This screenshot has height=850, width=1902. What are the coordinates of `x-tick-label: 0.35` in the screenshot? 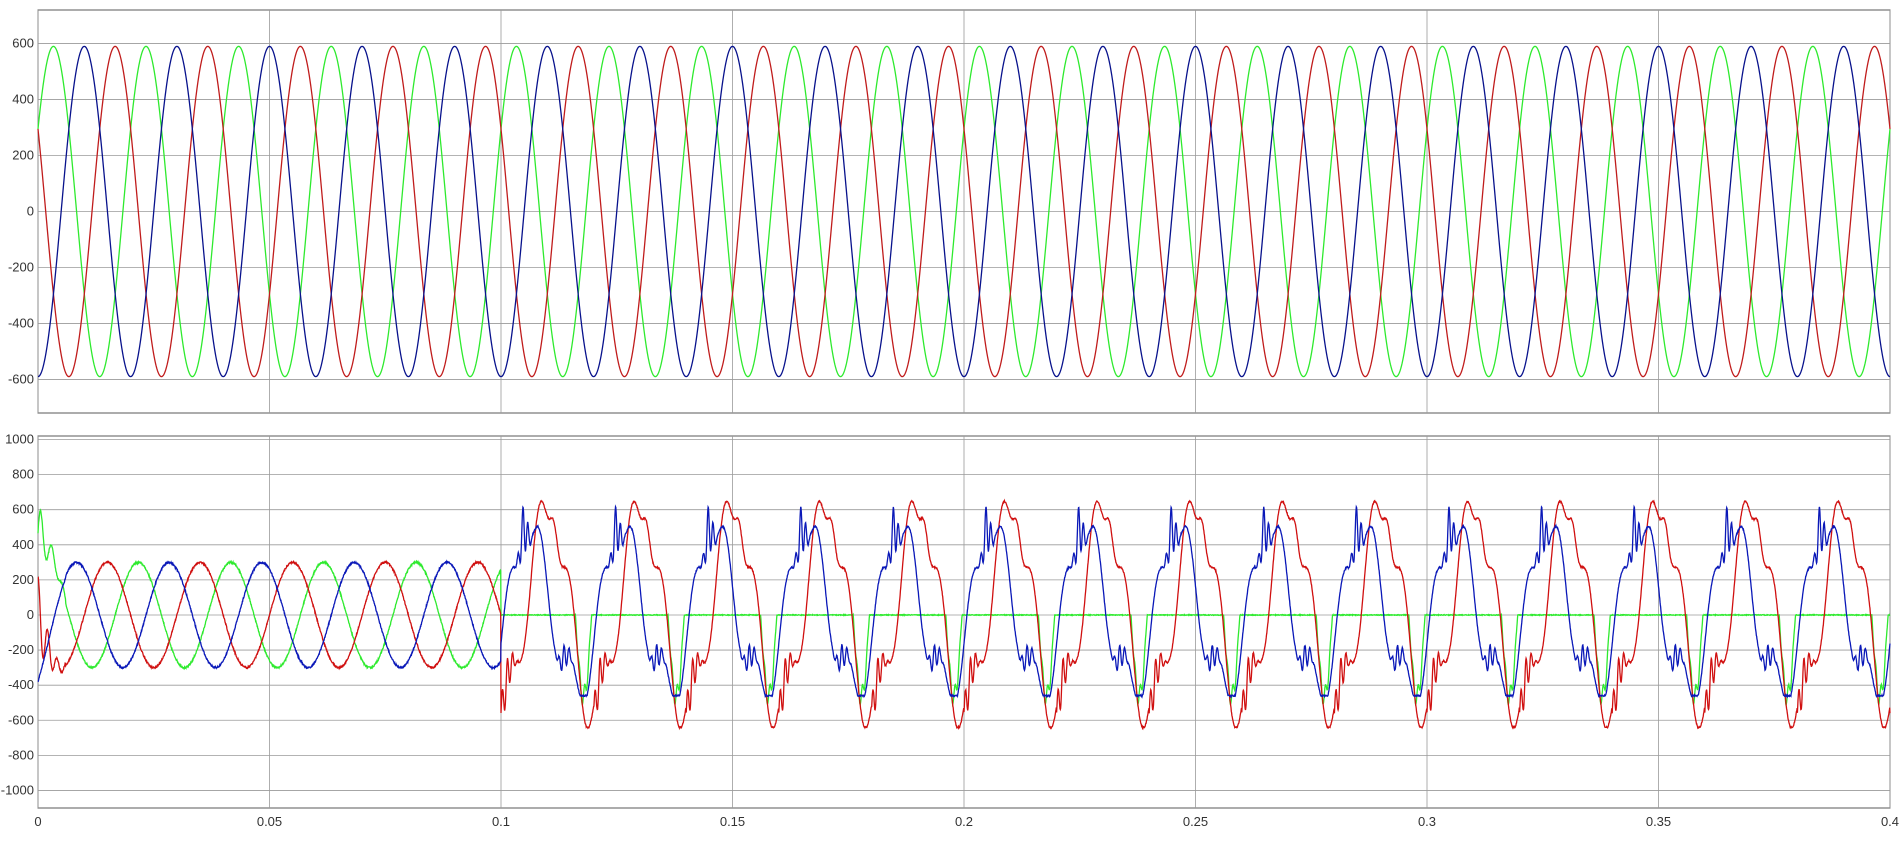 It's located at (1658, 821).